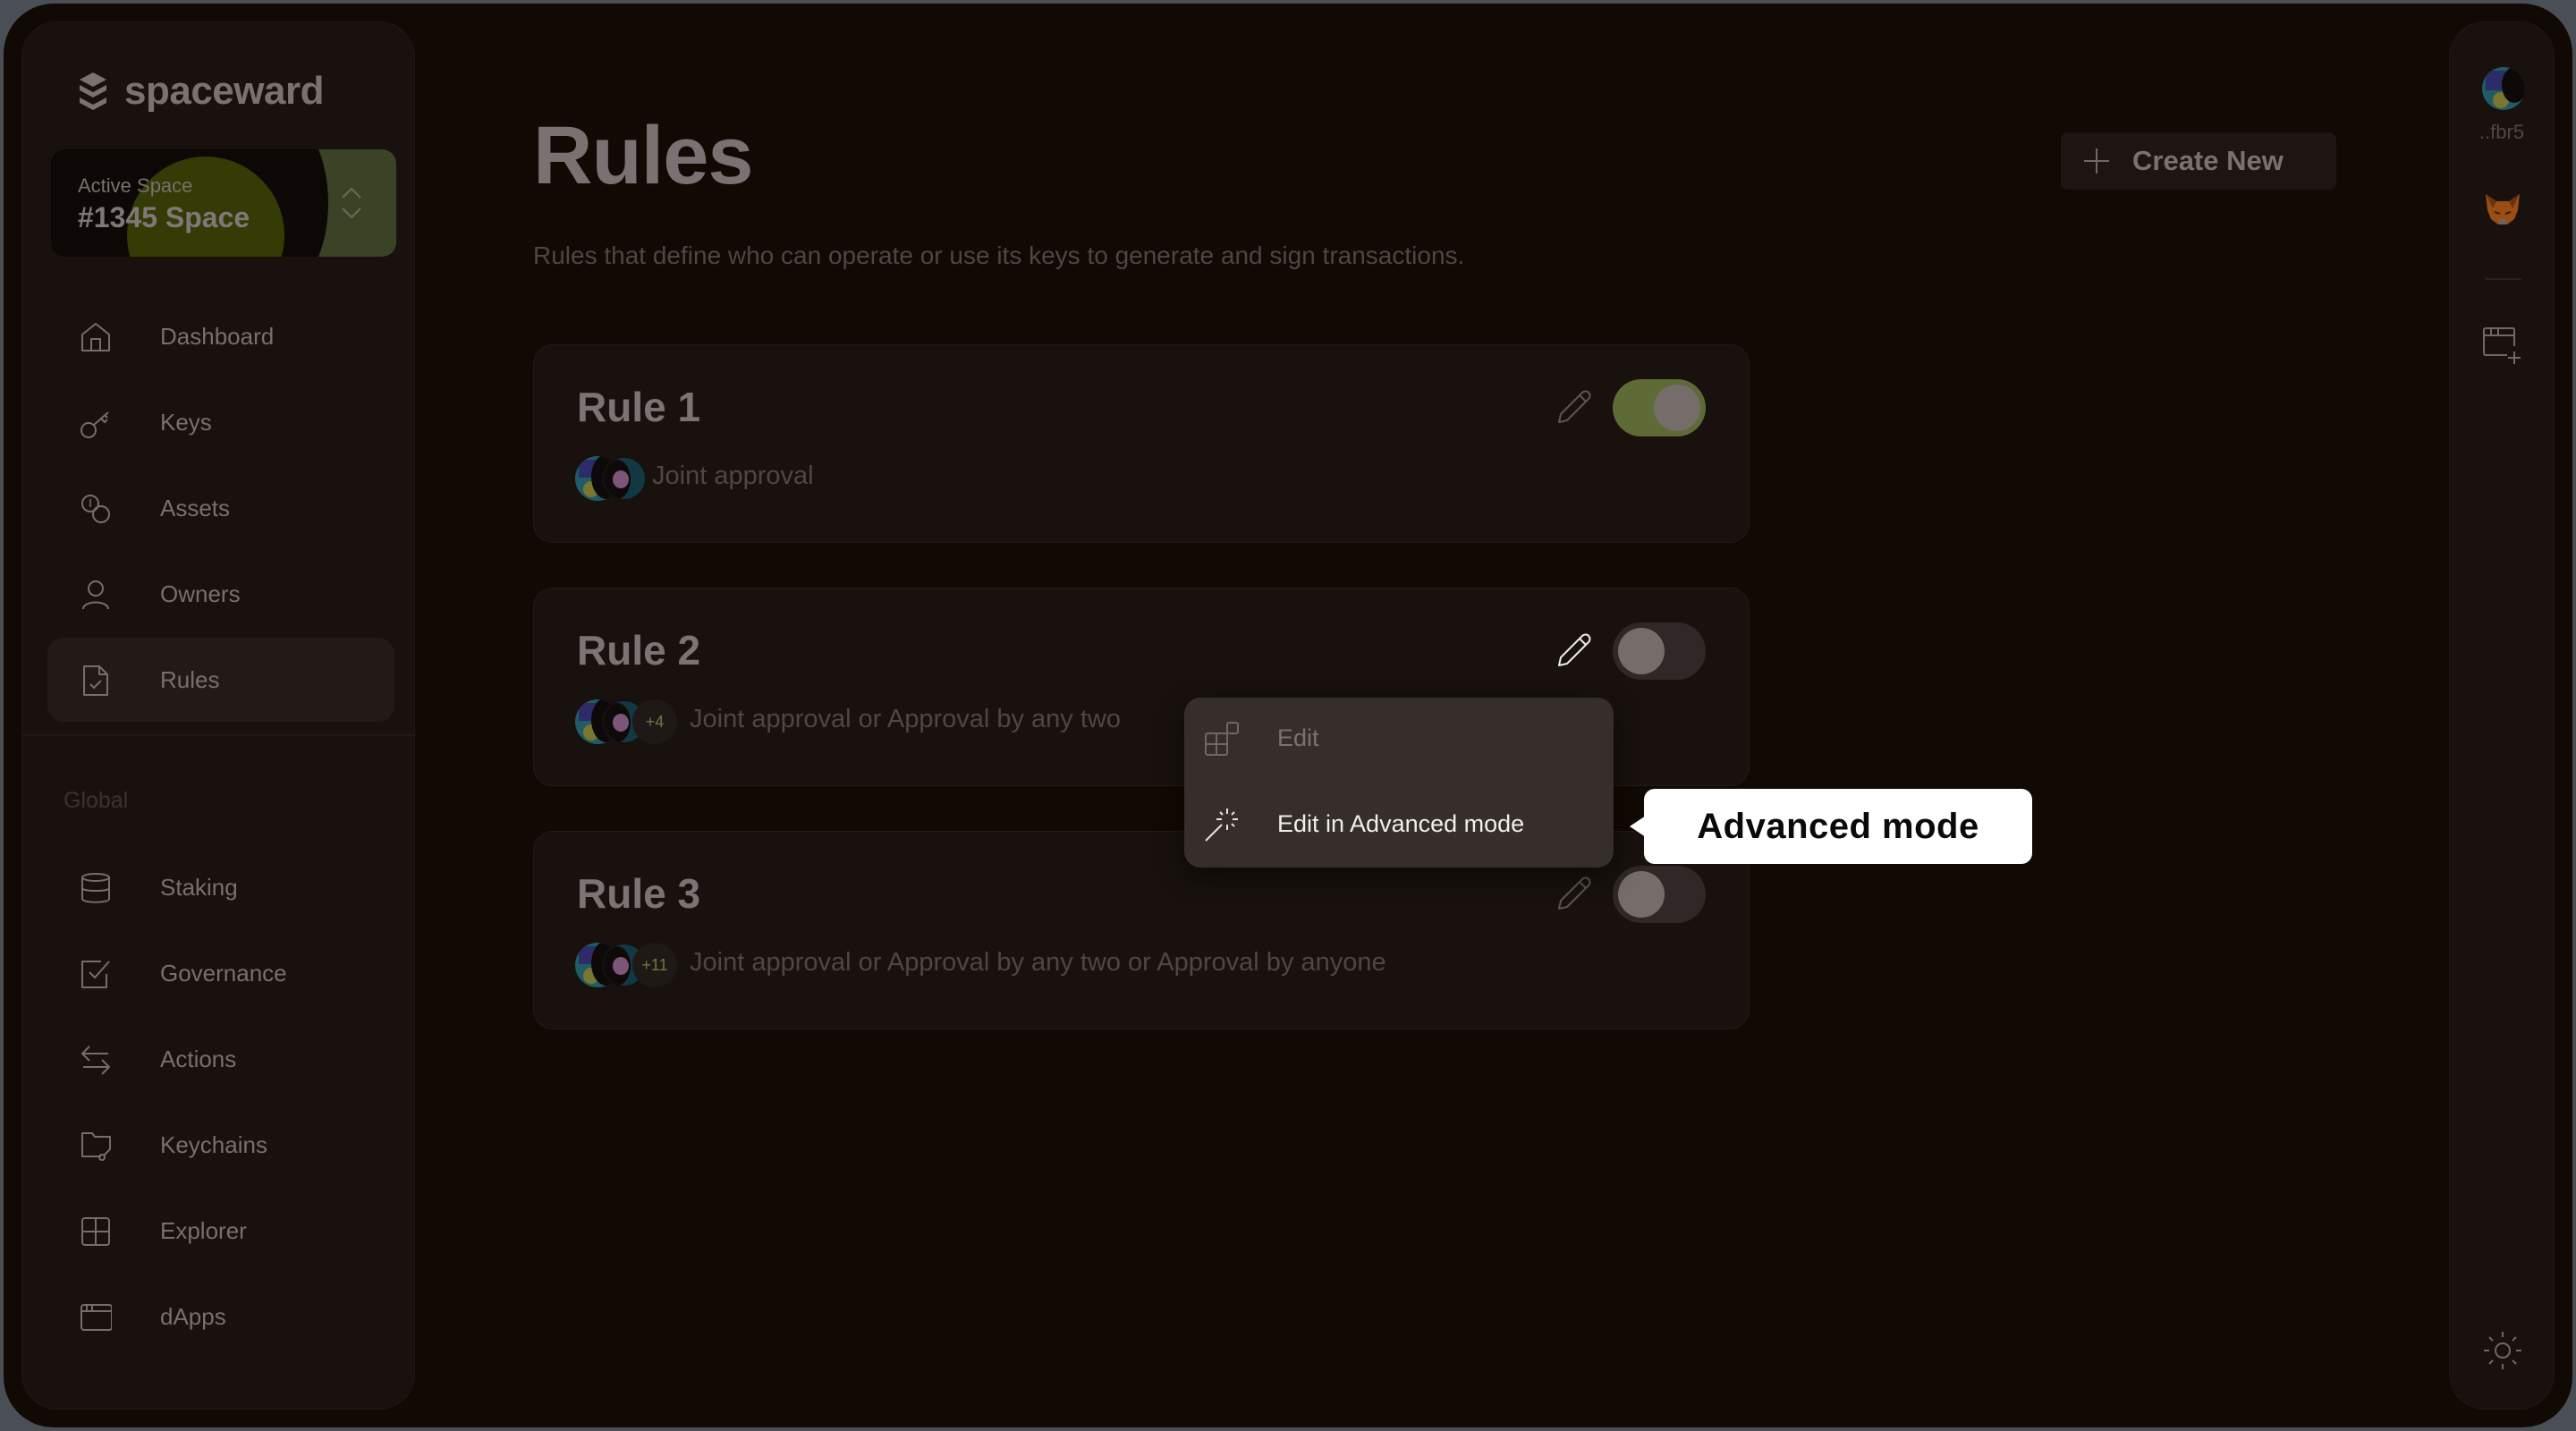 This screenshot has height=1431, width=2576. I want to click on advanced-mode-tooltip: Advanced mode, so click(1831, 826).